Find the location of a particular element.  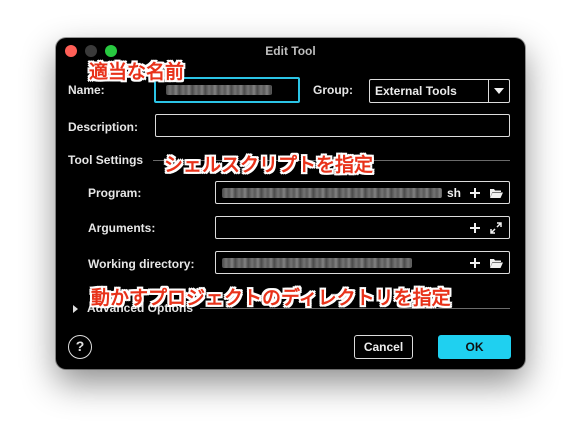

working-directory-redacted is located at coordinates (317, 263).